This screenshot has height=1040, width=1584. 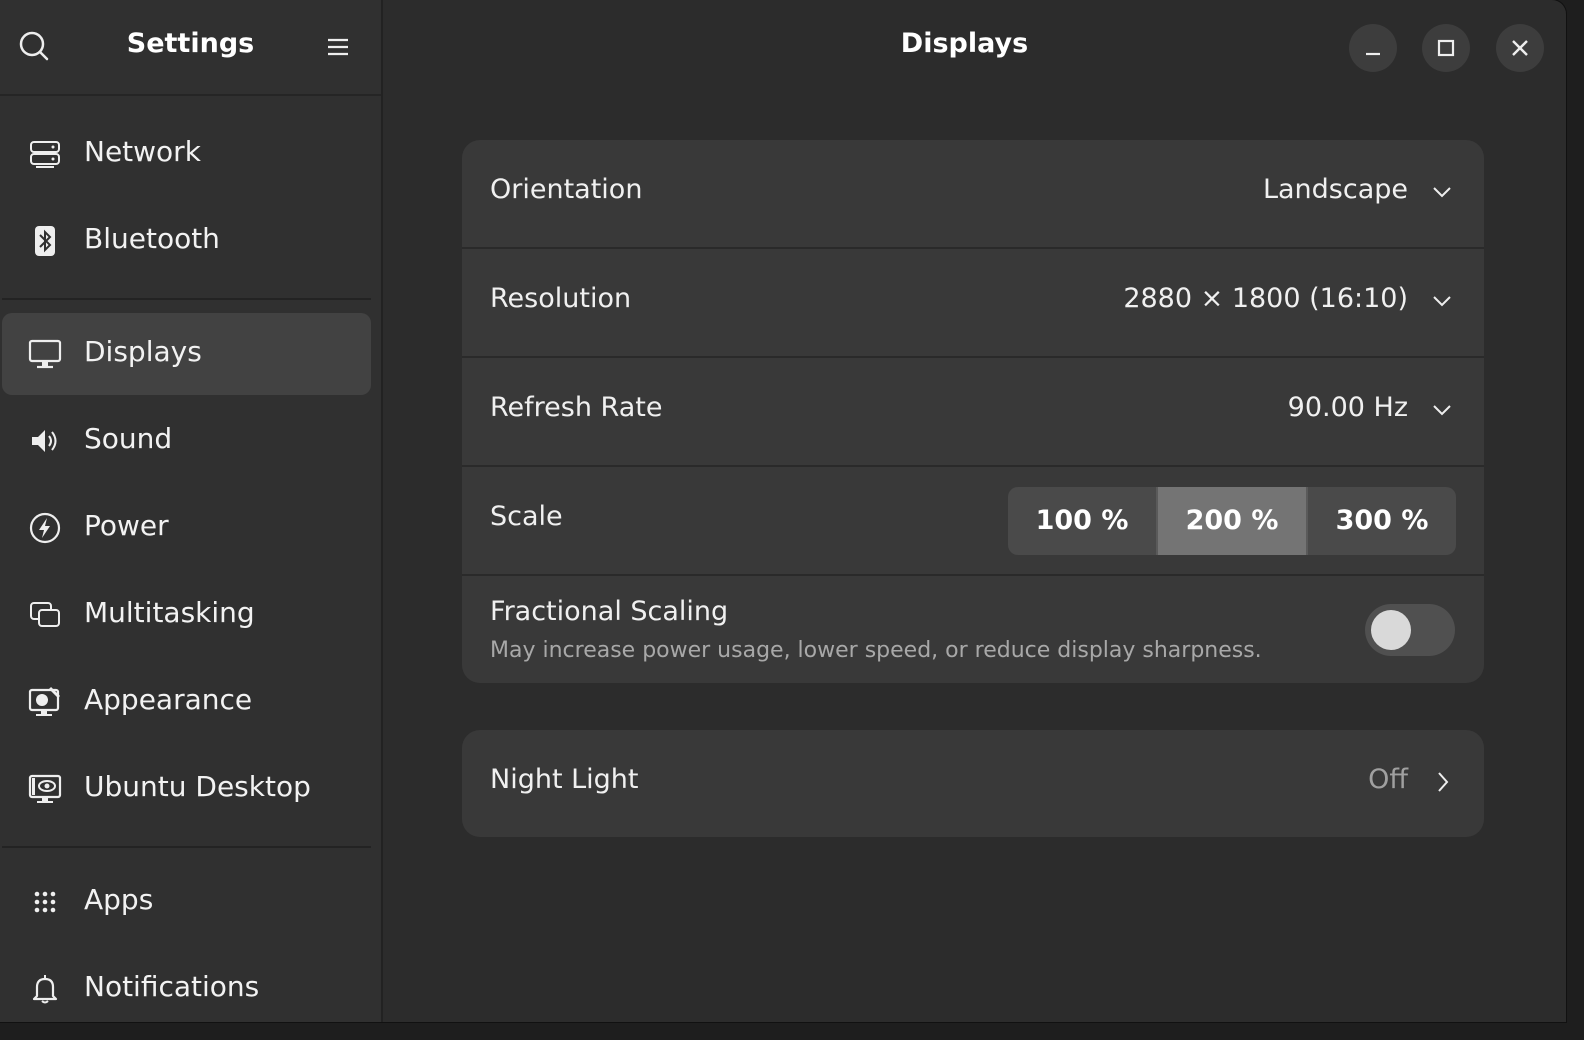 What do you see at coordinates (1265, 298) in the screenshot?
I see `resolution-value: 2880 × 1800 (16:10)` at bounding box center [1265, 298].